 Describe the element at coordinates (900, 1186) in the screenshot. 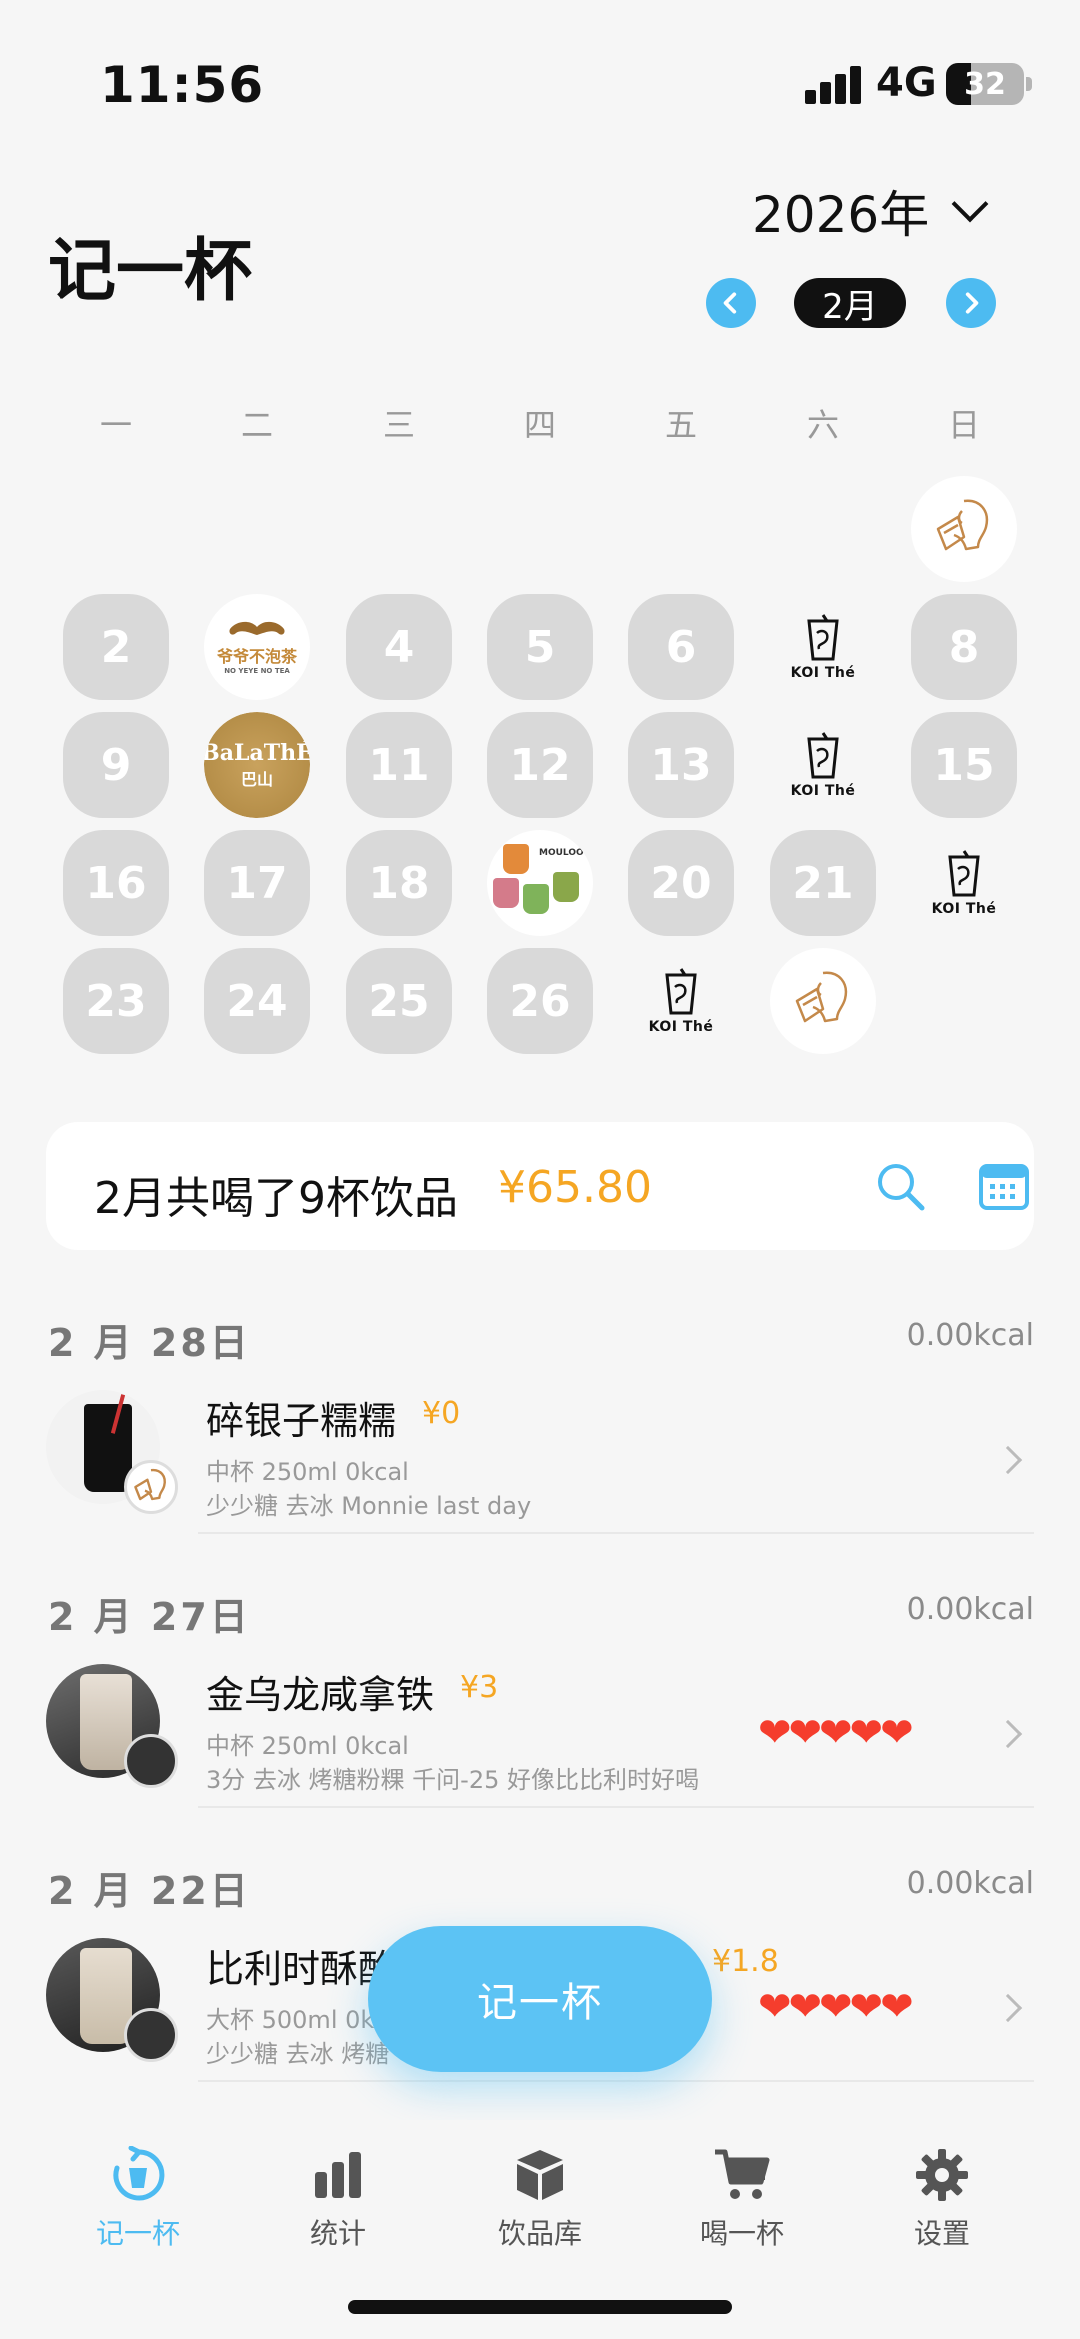

I see `search-icon` at that location.